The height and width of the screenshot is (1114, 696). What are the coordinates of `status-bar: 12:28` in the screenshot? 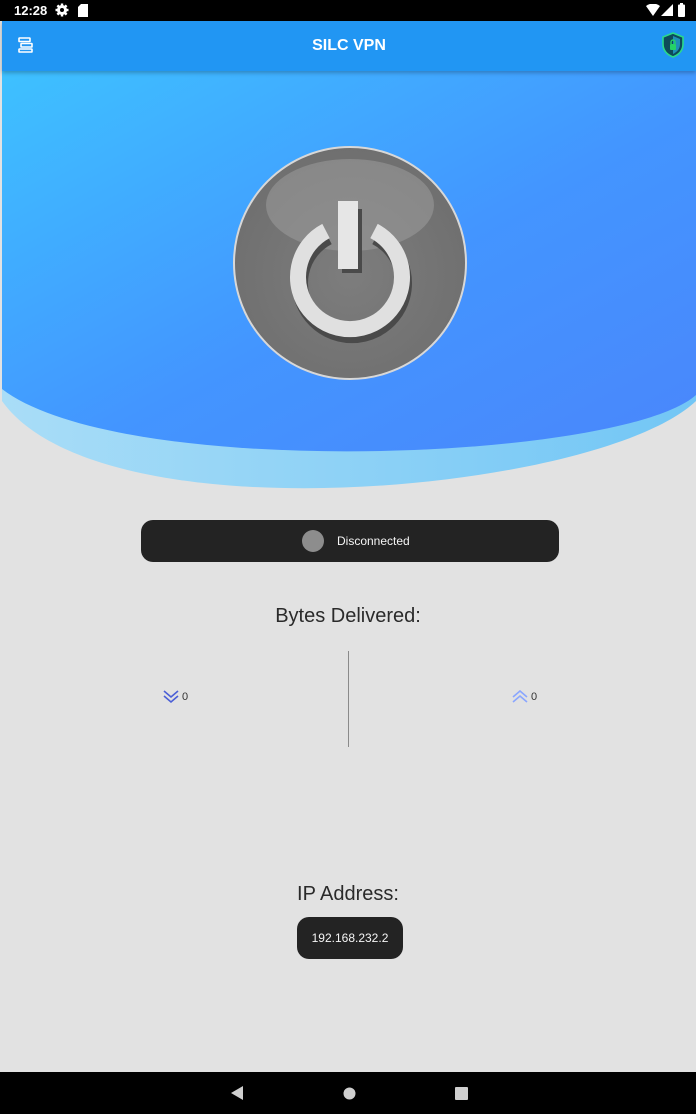 It's located at (348, 10).